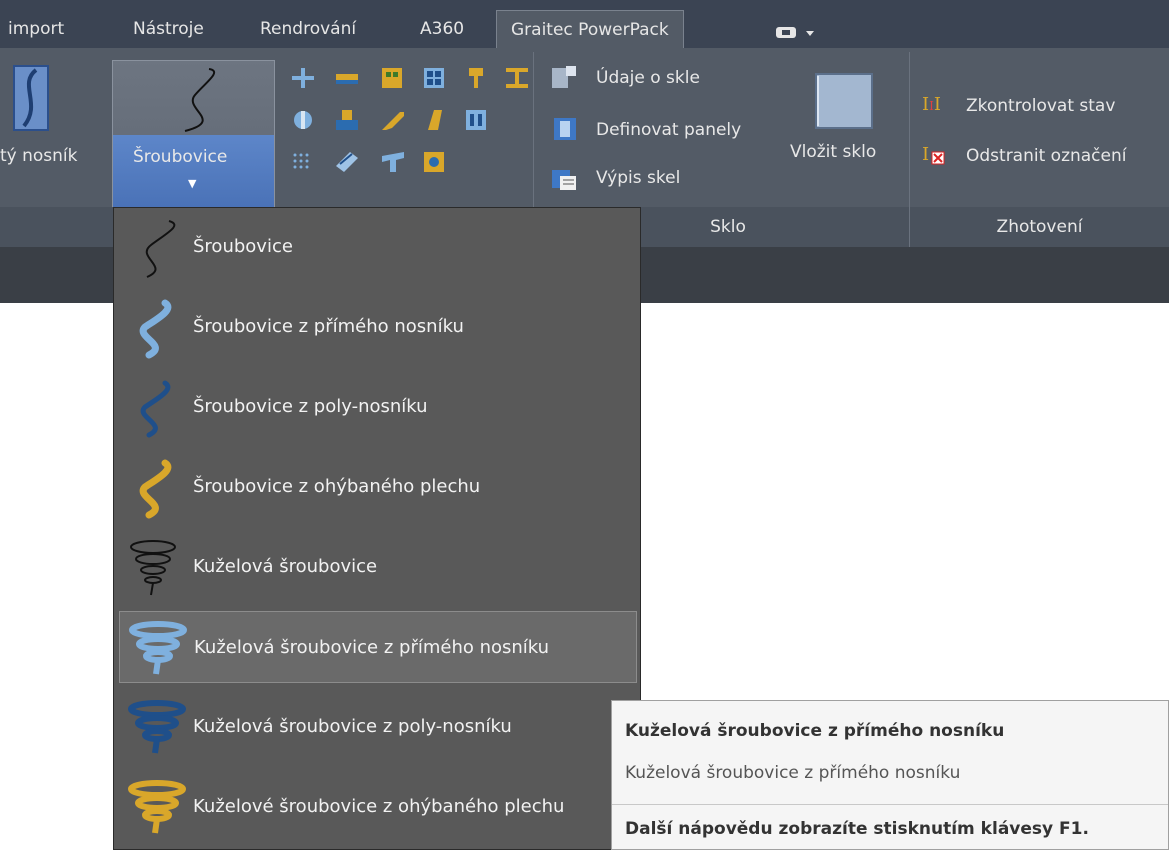 This screenshot has width=1169, height=850. What do you see at coordinates (393, 120) in the screenshot?
I see `stairs-icon` at bounding box center [393, 120].